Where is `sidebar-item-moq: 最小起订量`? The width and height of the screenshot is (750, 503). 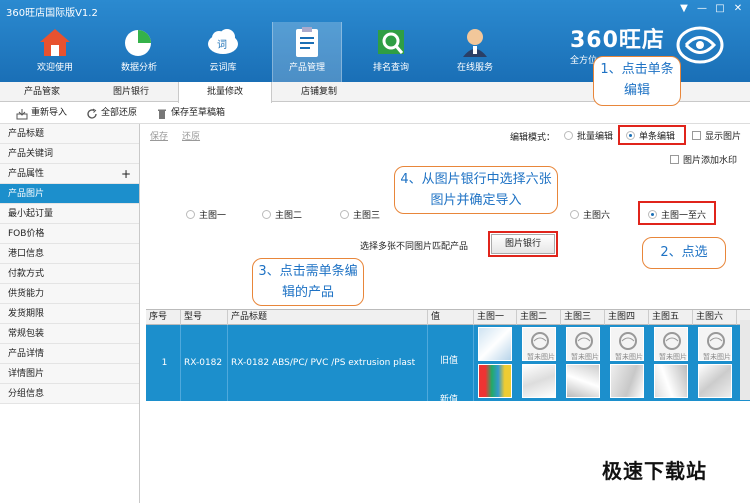 sidebar-item-moq: 最小起订量 is located at coordinates (69, 214).